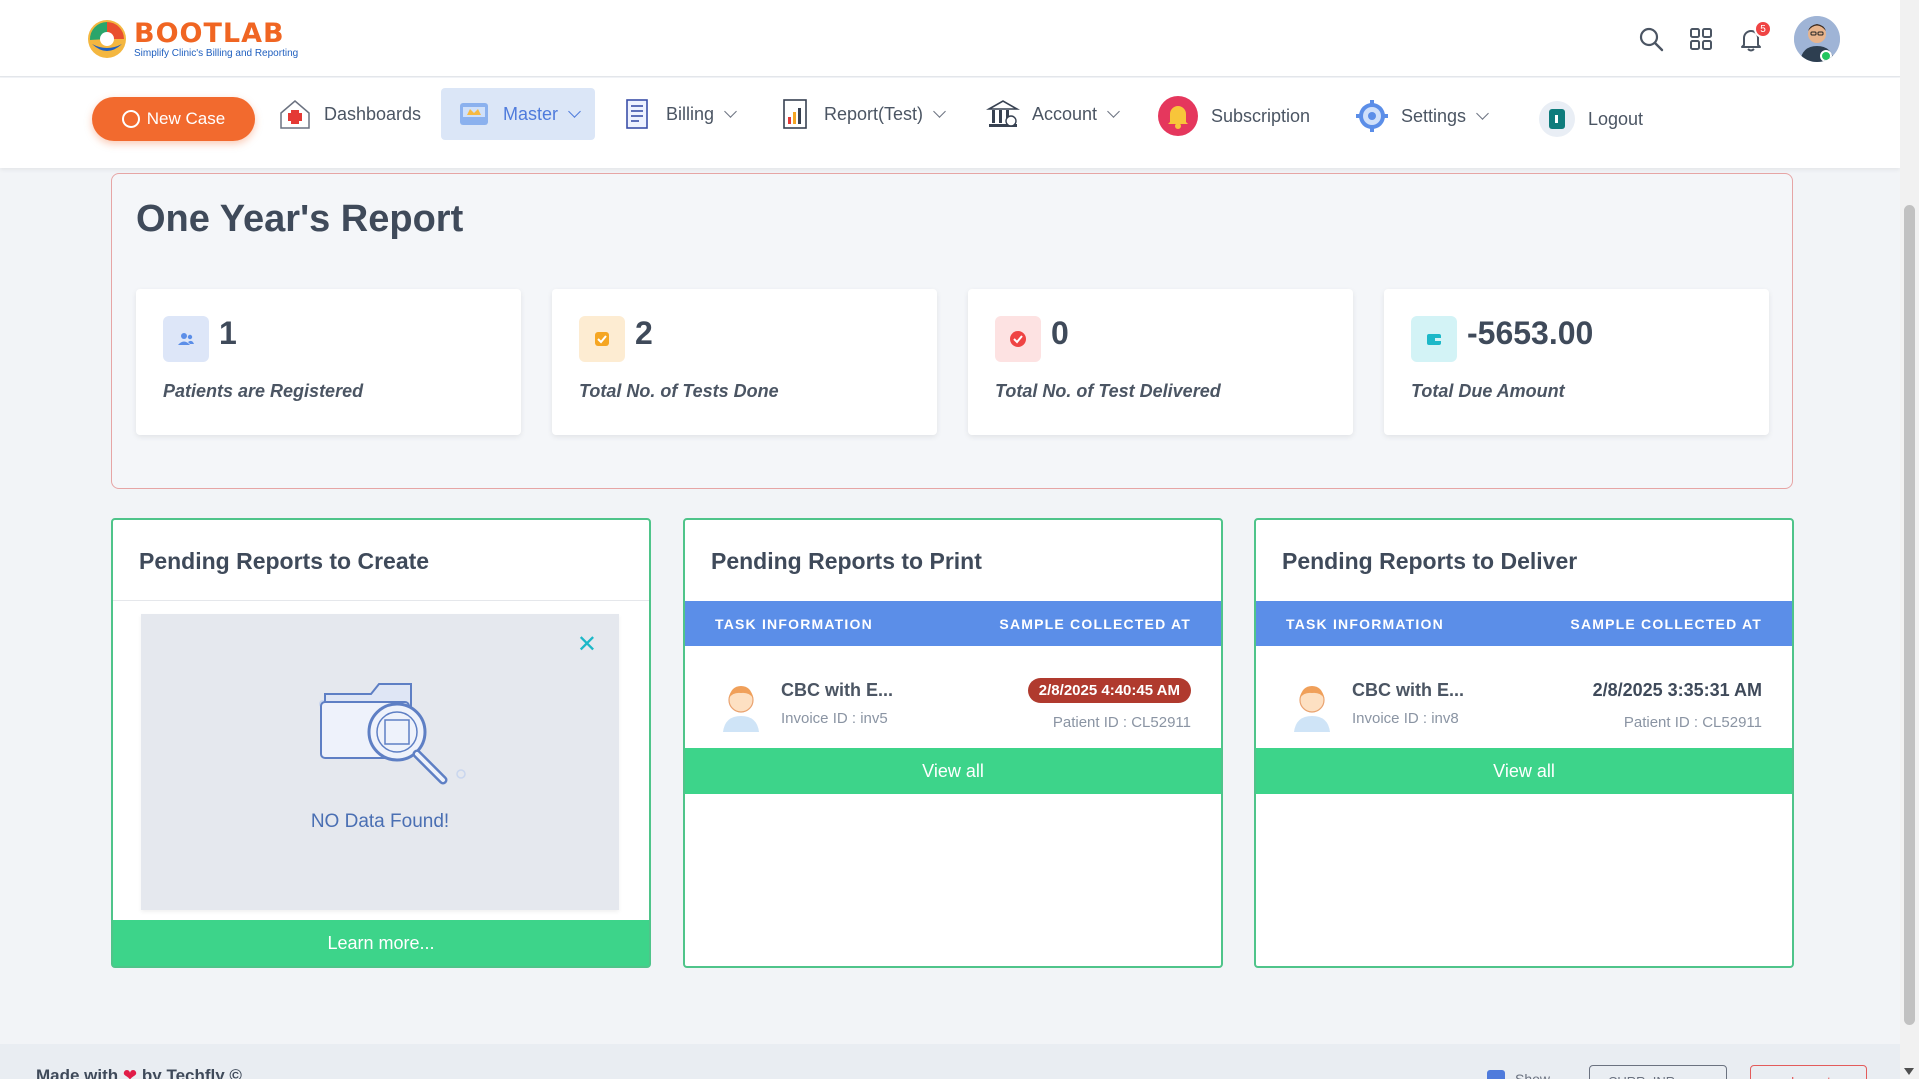 The height and width of the screenshot is (1079, 1919). I want to click on notification-badge: 5, so click(1763, 29).